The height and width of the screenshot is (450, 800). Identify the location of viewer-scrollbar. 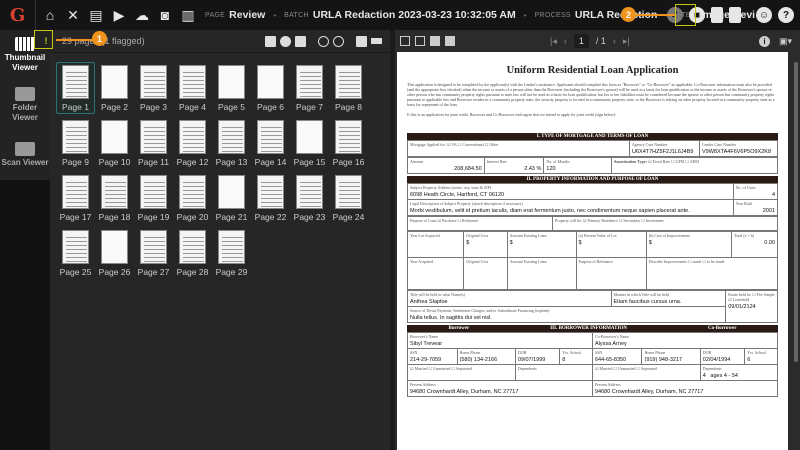
(796, 251).